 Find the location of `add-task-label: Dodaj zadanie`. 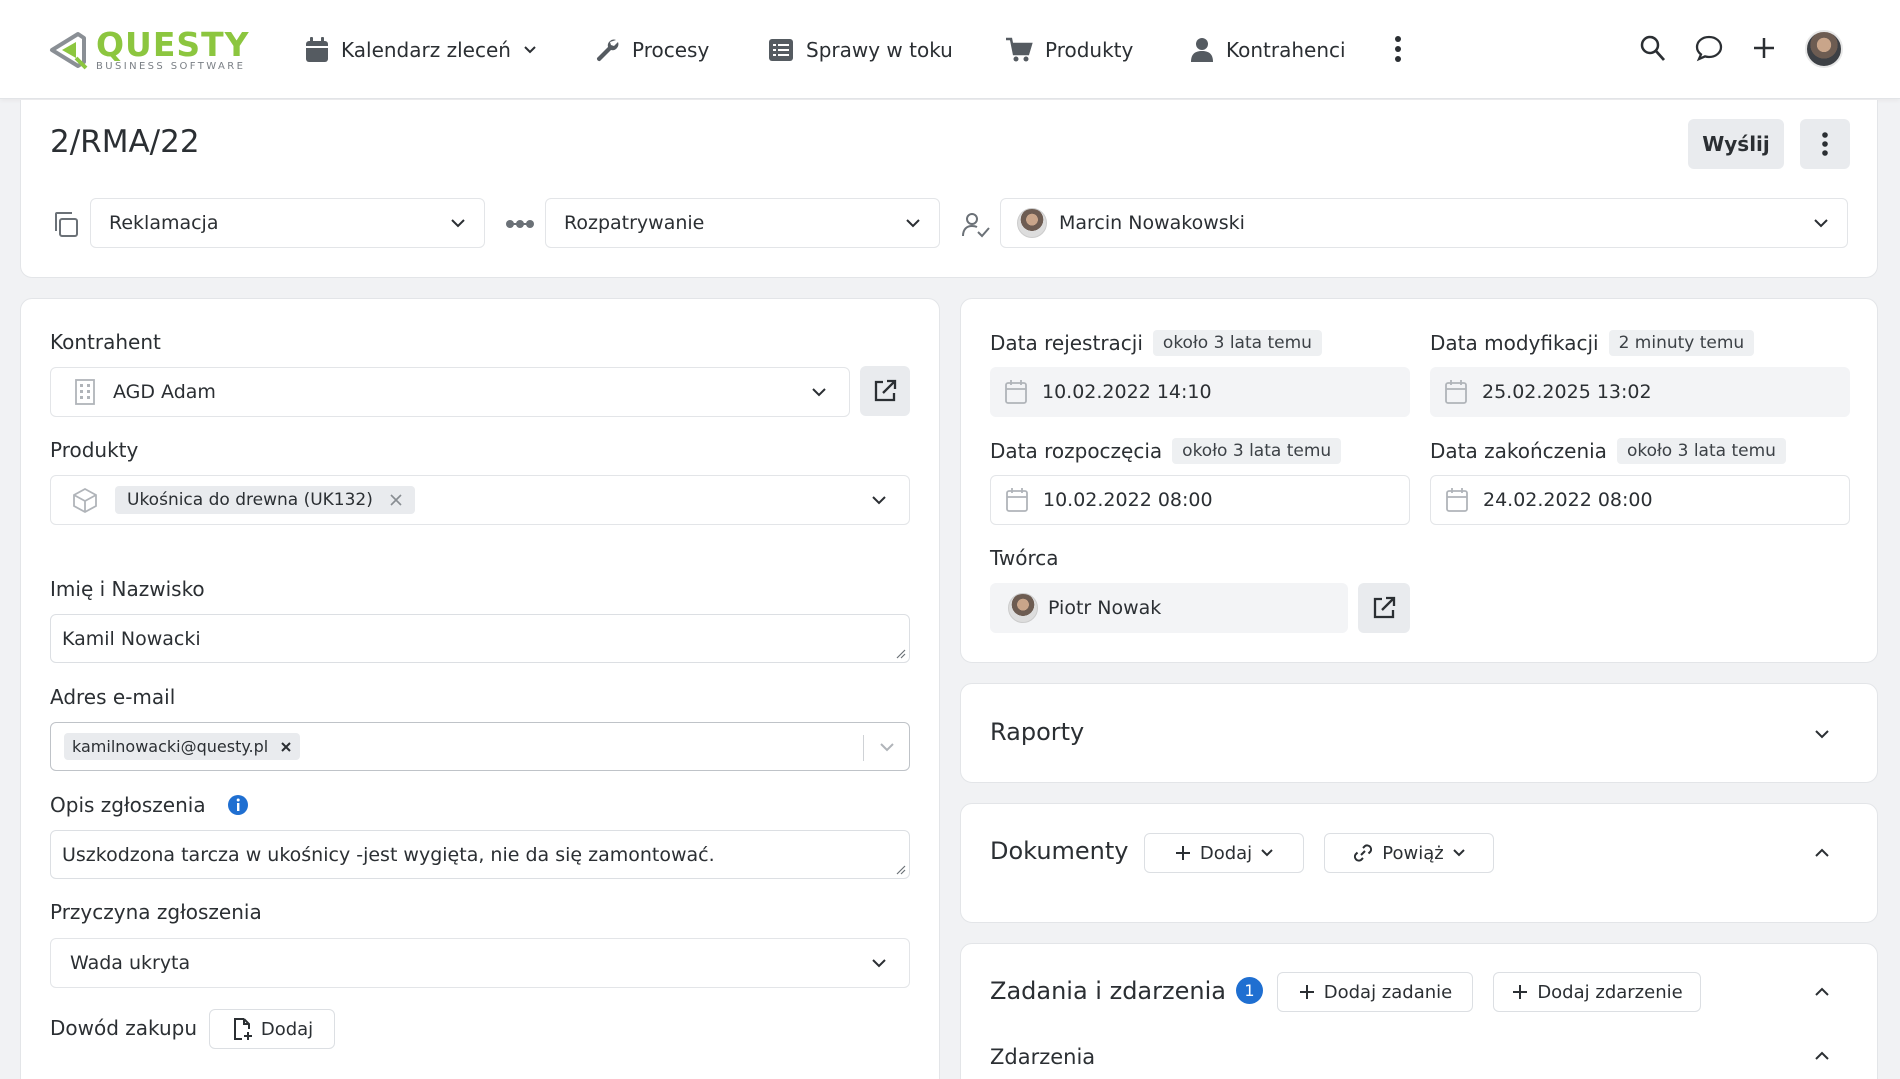

add-task-label: Dodaj zadanie is located at coordinates (1388, 992).